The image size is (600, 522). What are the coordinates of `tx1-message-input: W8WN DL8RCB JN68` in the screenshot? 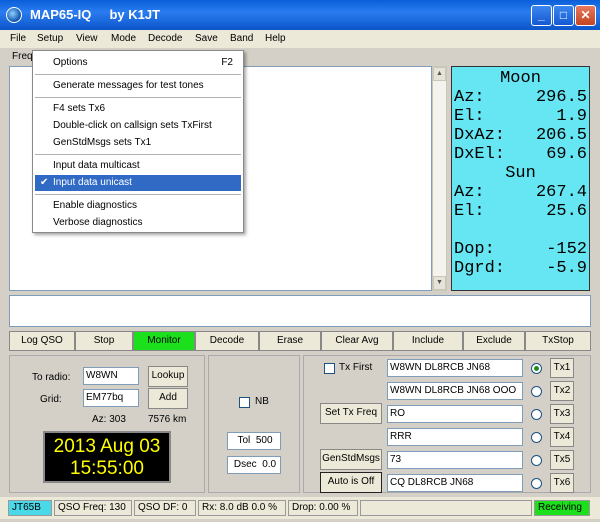 It's located at (455, 368).